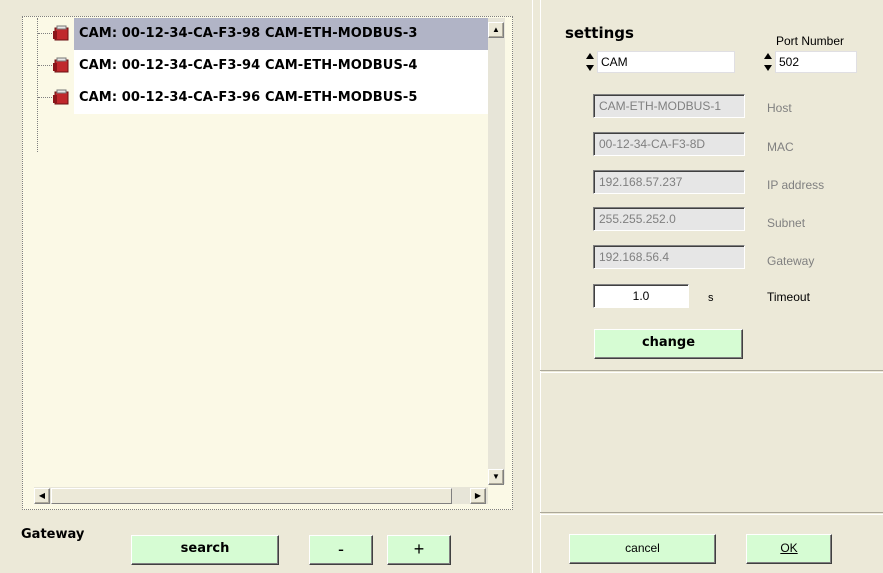  What do you see at coordinates (496, 30) in the screenshot?
I see `scroll-up-icon: ▲` at bounding box center [496, 30].